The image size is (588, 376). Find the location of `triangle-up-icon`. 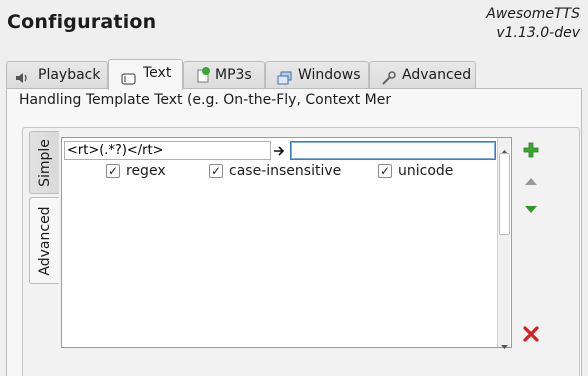

triangle-up-icon is located at coordinates (531, 181).